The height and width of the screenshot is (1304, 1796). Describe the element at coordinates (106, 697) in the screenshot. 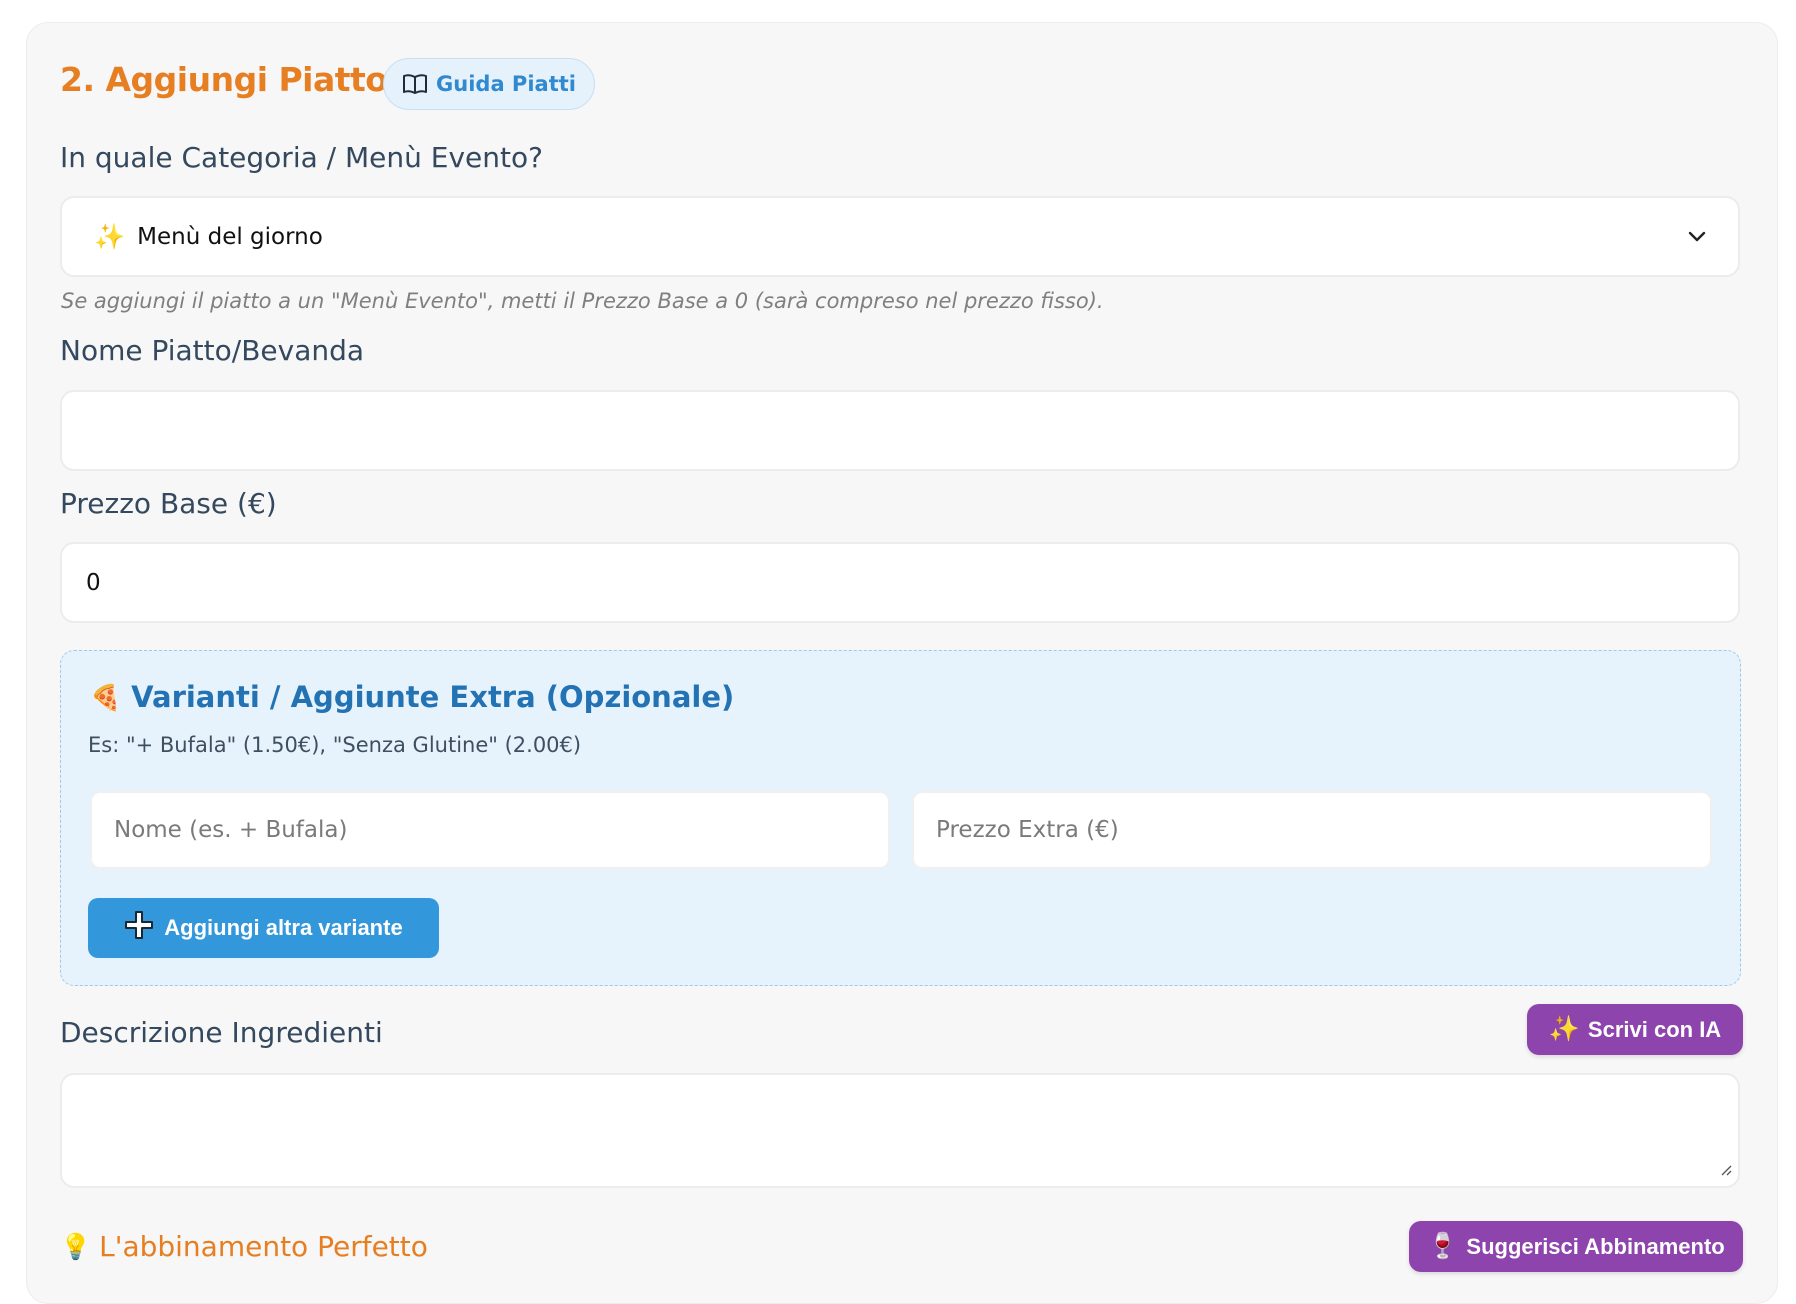

I see `pizza-icon: 🍕` at that location.